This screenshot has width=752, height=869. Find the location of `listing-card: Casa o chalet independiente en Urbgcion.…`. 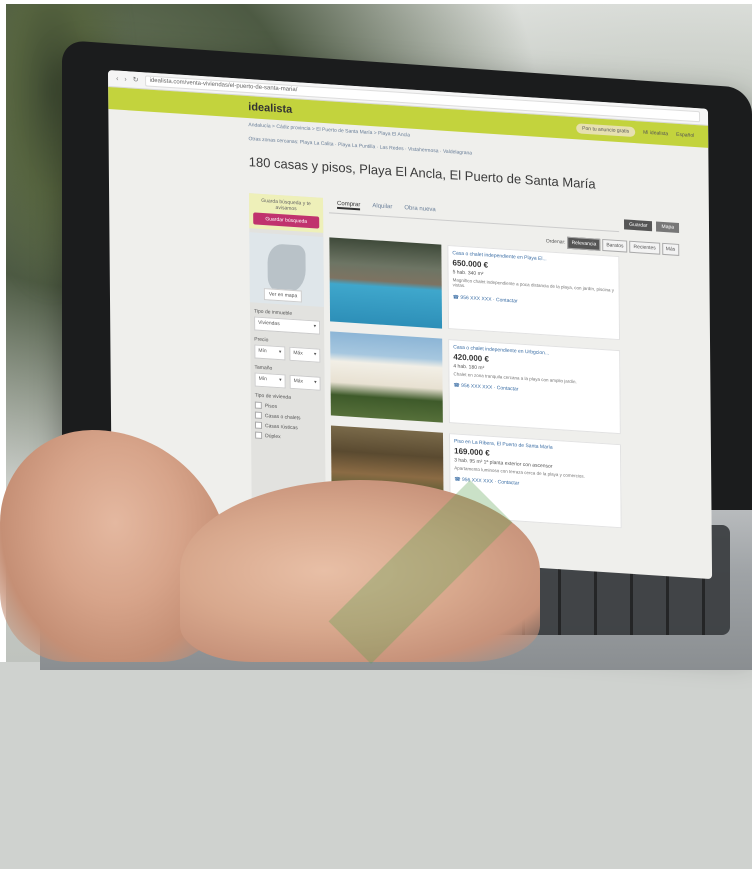

listing-card: Casa o chalet independiente en Urbgcion.… is located at coordinates (475, 383).